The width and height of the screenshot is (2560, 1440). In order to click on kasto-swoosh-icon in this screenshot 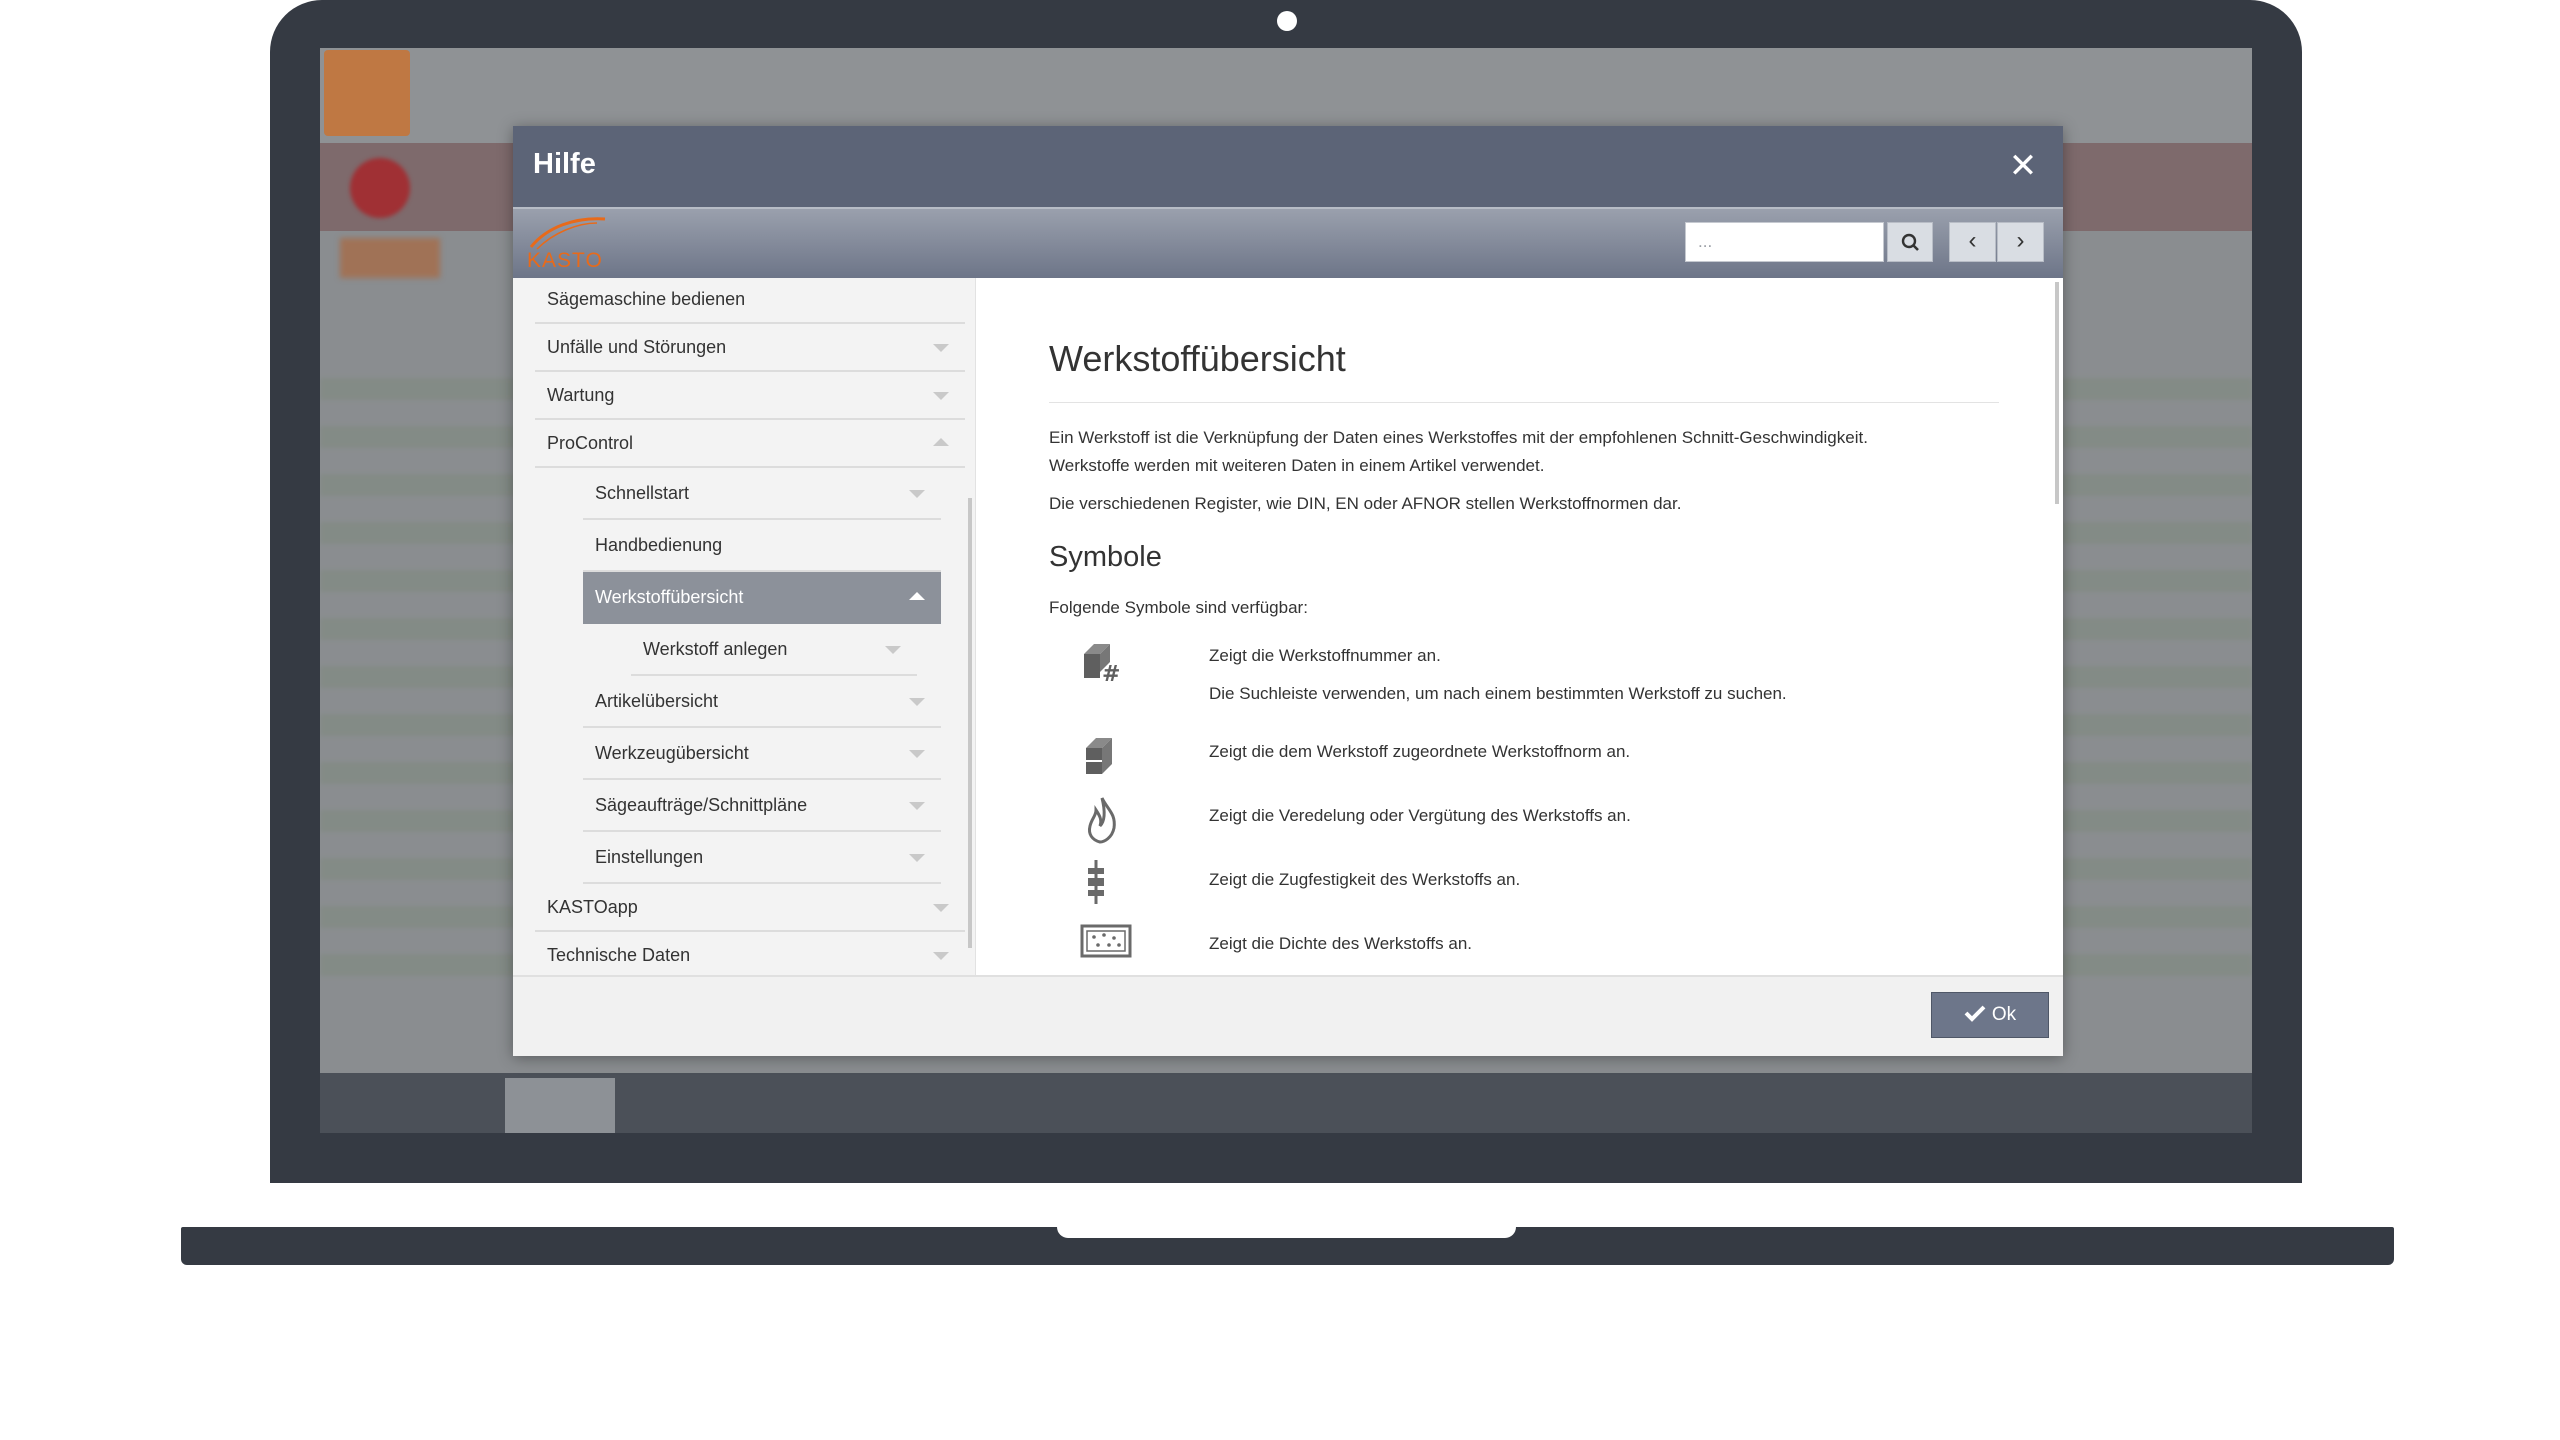, I will do `click(567, 233)`.